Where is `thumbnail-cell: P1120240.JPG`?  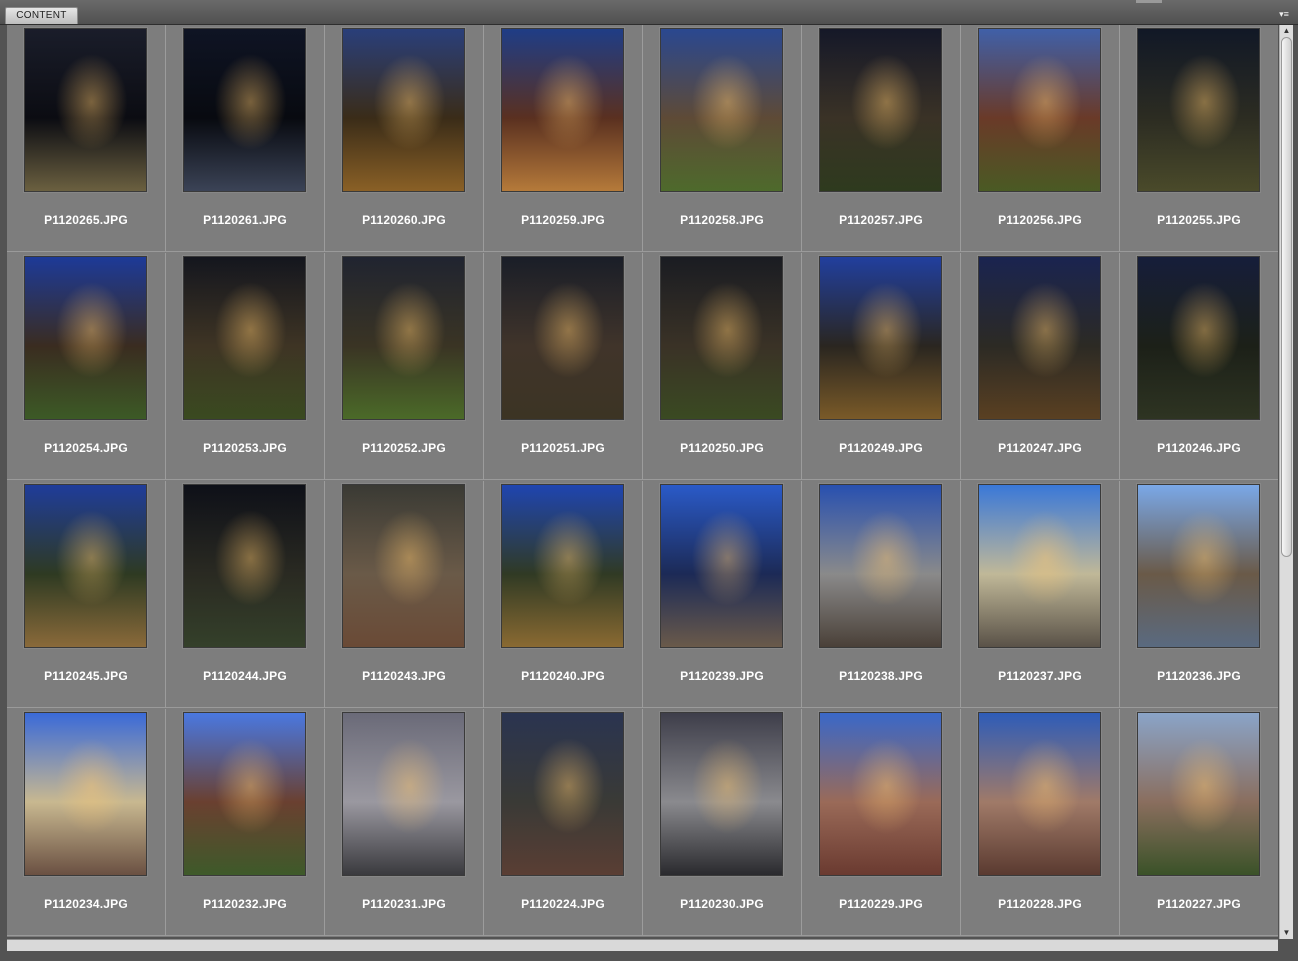
thumbnail-cell: P1120240.JPG is located at coordinates (563, 594).